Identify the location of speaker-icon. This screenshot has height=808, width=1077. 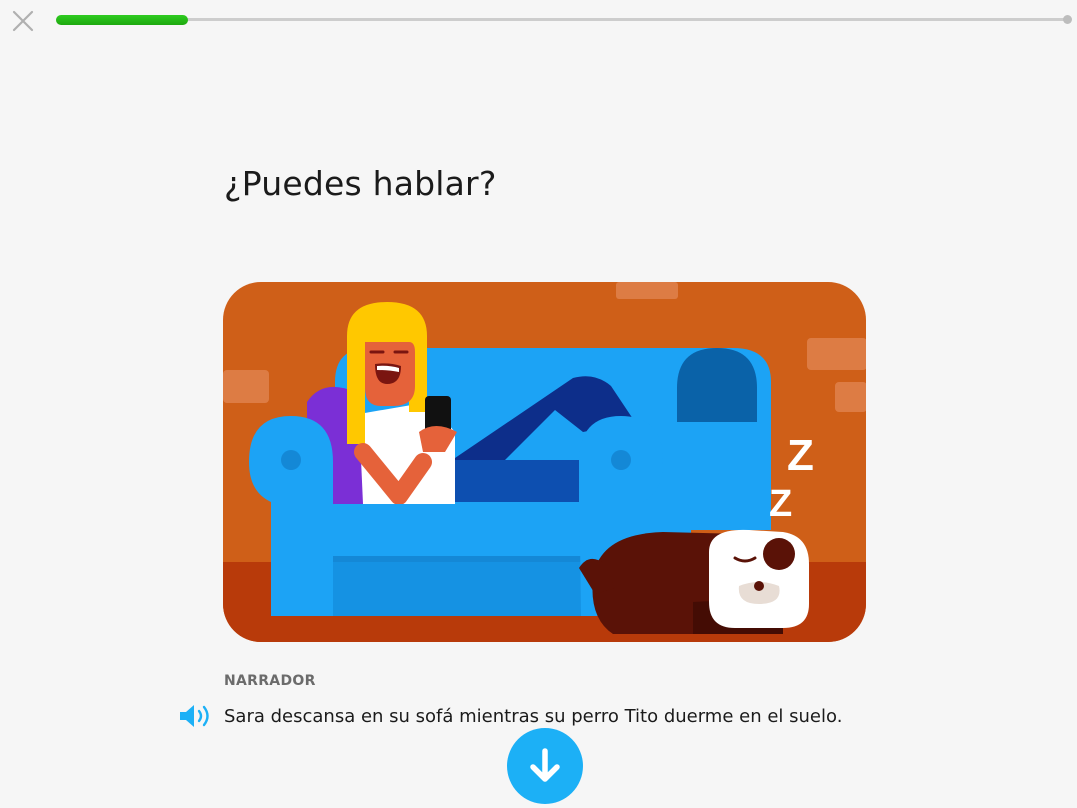
(194, 716).